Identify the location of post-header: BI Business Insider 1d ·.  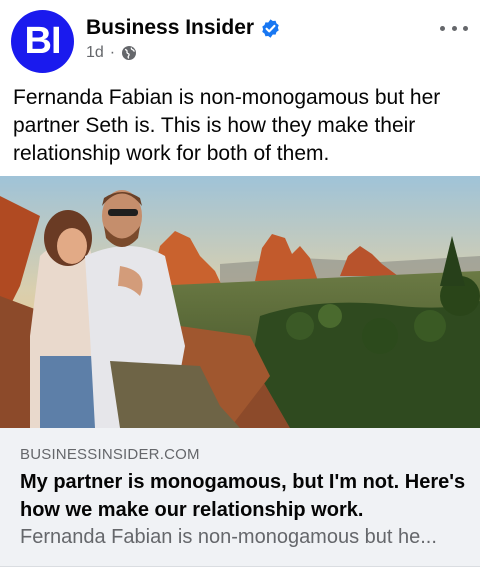
(240, 40).